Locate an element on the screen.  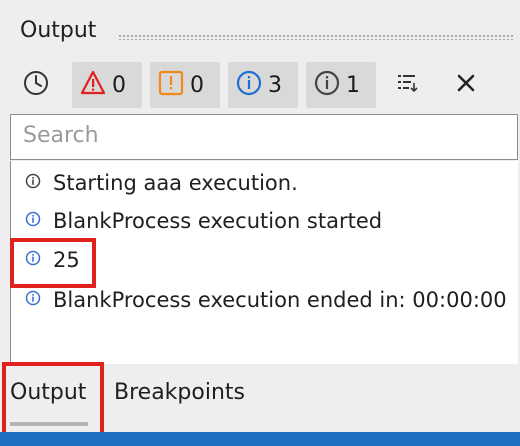
tab-breakpoints: Breakpoints is located at coordinates (179, 392).